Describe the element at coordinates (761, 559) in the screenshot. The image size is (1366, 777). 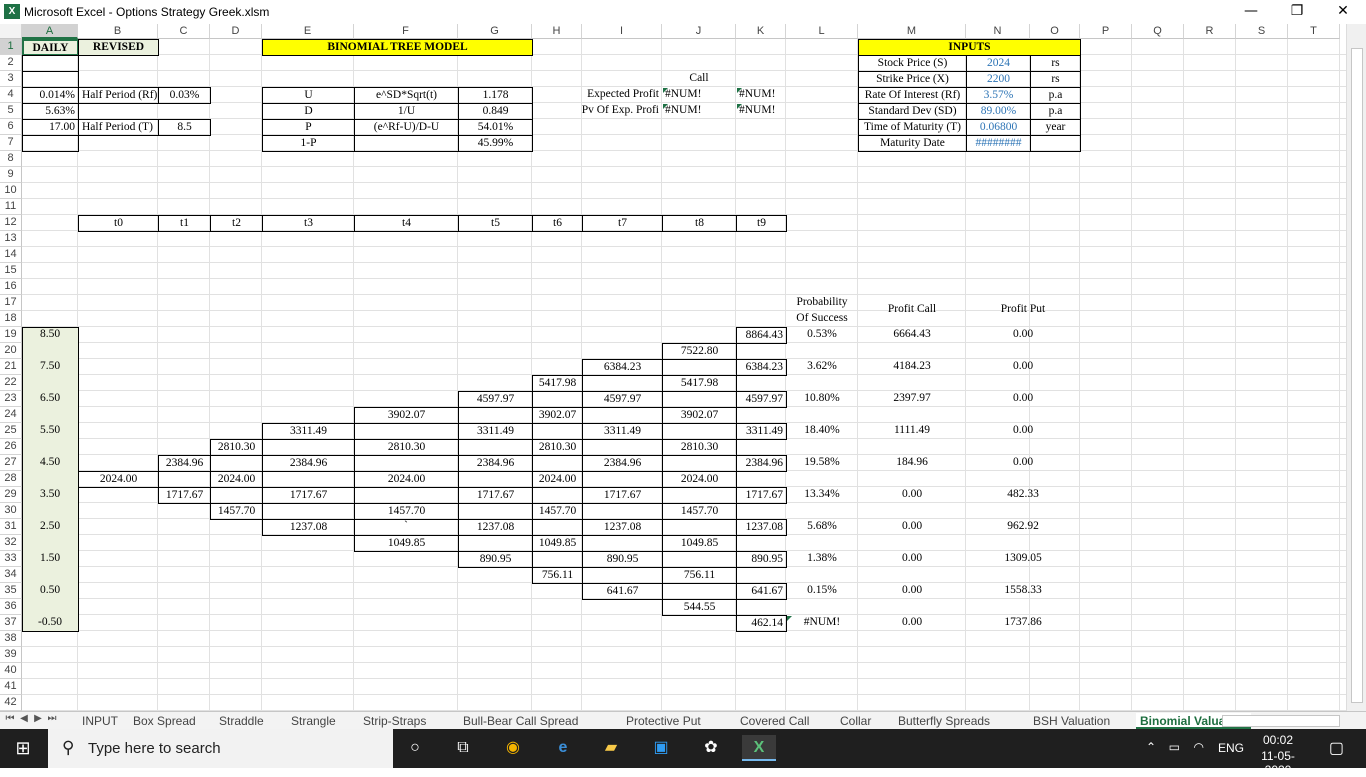
I see `tree-node: 890.95` at that location.